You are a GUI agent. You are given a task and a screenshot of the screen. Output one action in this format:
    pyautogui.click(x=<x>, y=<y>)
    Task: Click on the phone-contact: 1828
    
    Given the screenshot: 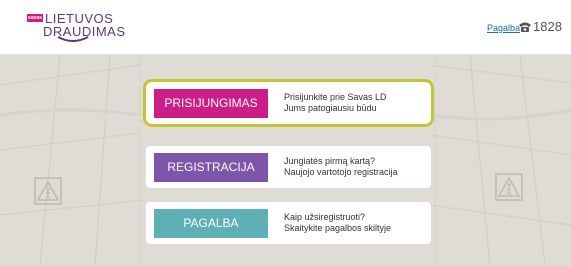 What is the action you would take?
    pyautogui.click(x=540, y=26)
    